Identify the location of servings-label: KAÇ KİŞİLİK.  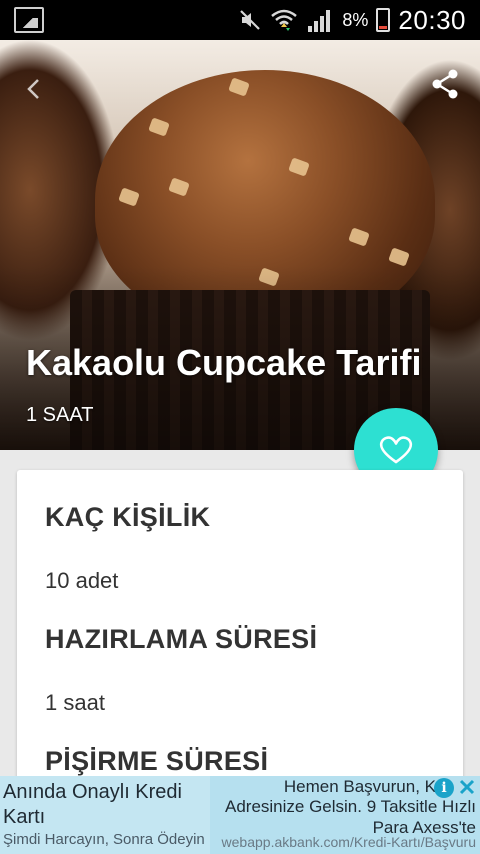
(128, 517).